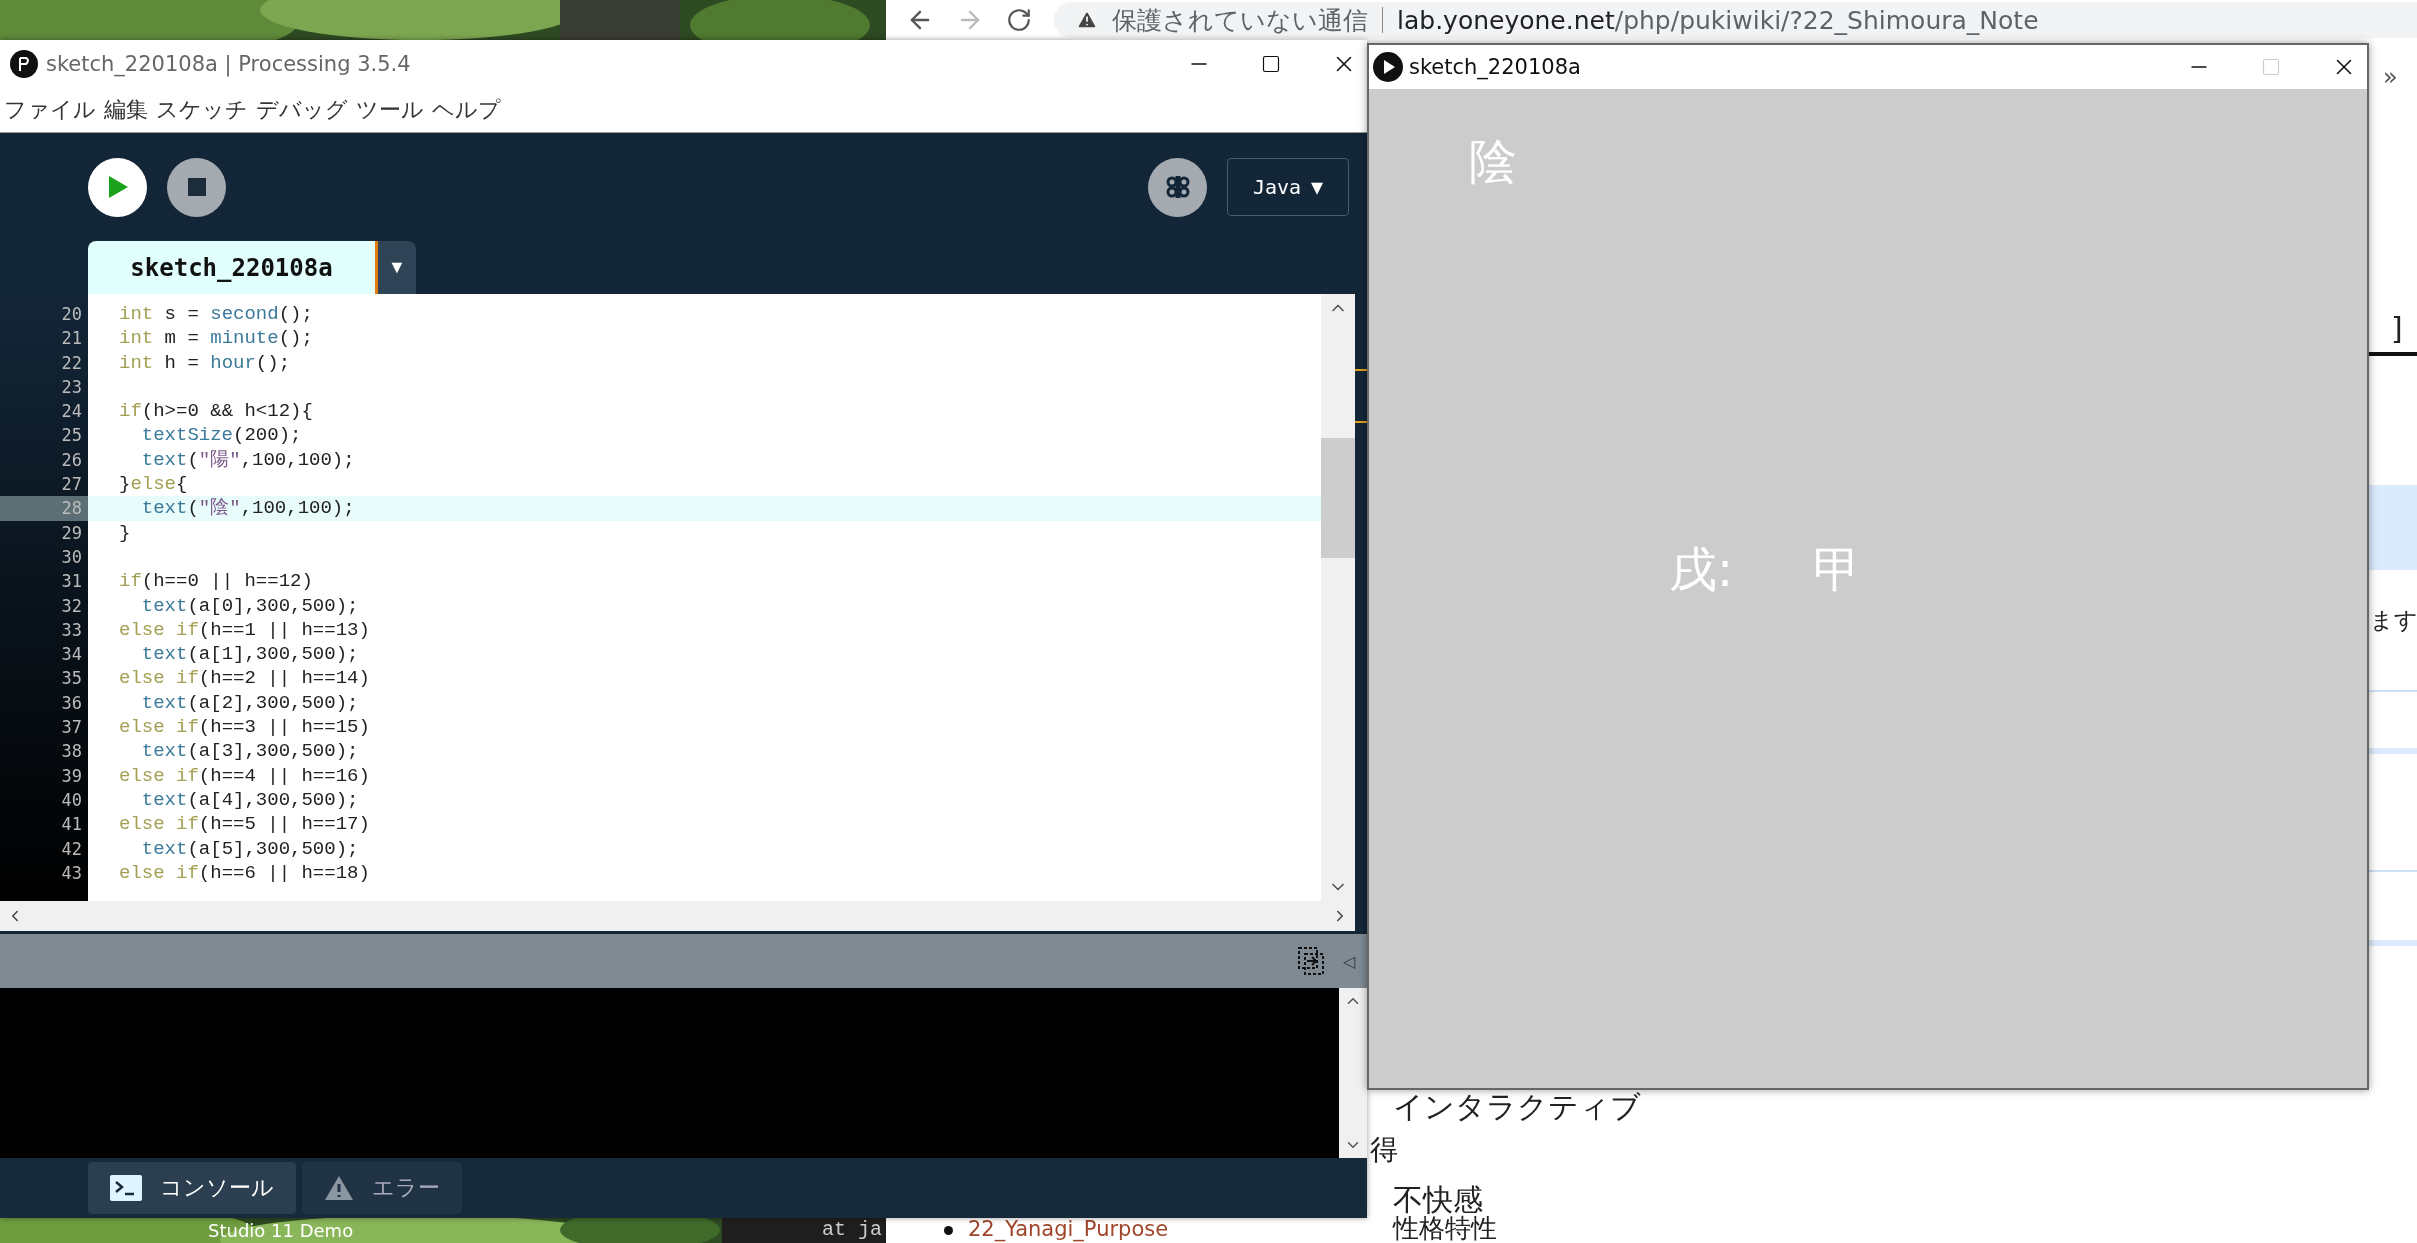  I want to click on code-line: text(a[3],300,500);, so click(250, 751).